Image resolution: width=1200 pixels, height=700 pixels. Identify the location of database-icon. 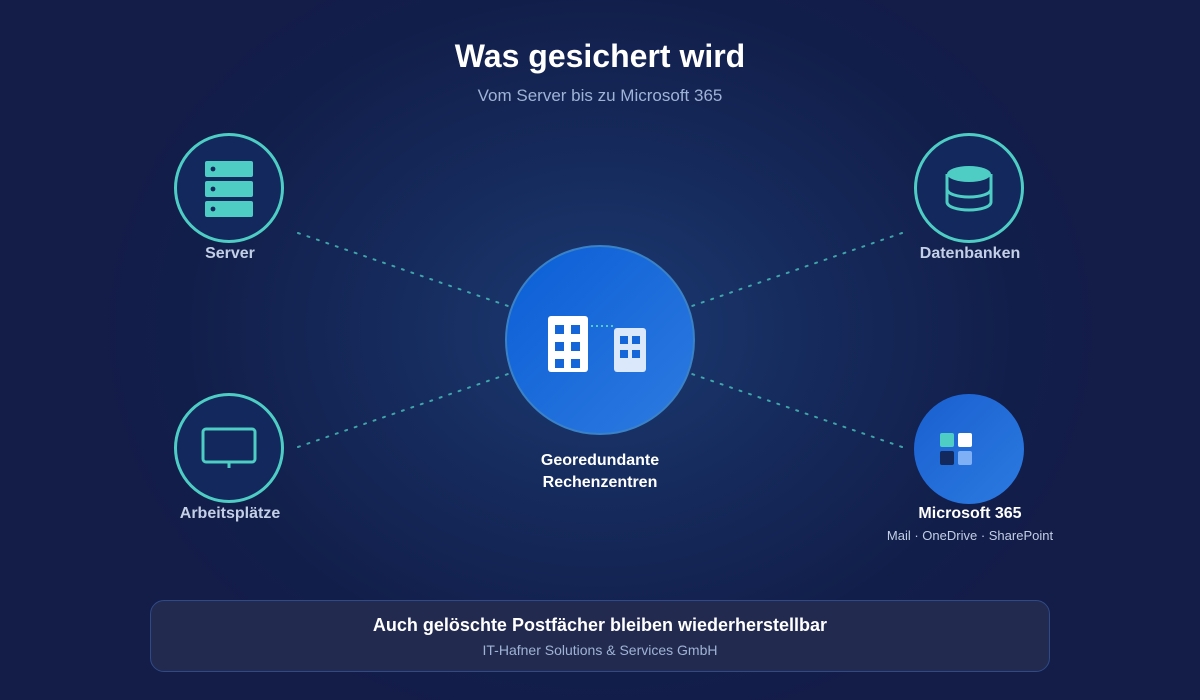
(969, 189).